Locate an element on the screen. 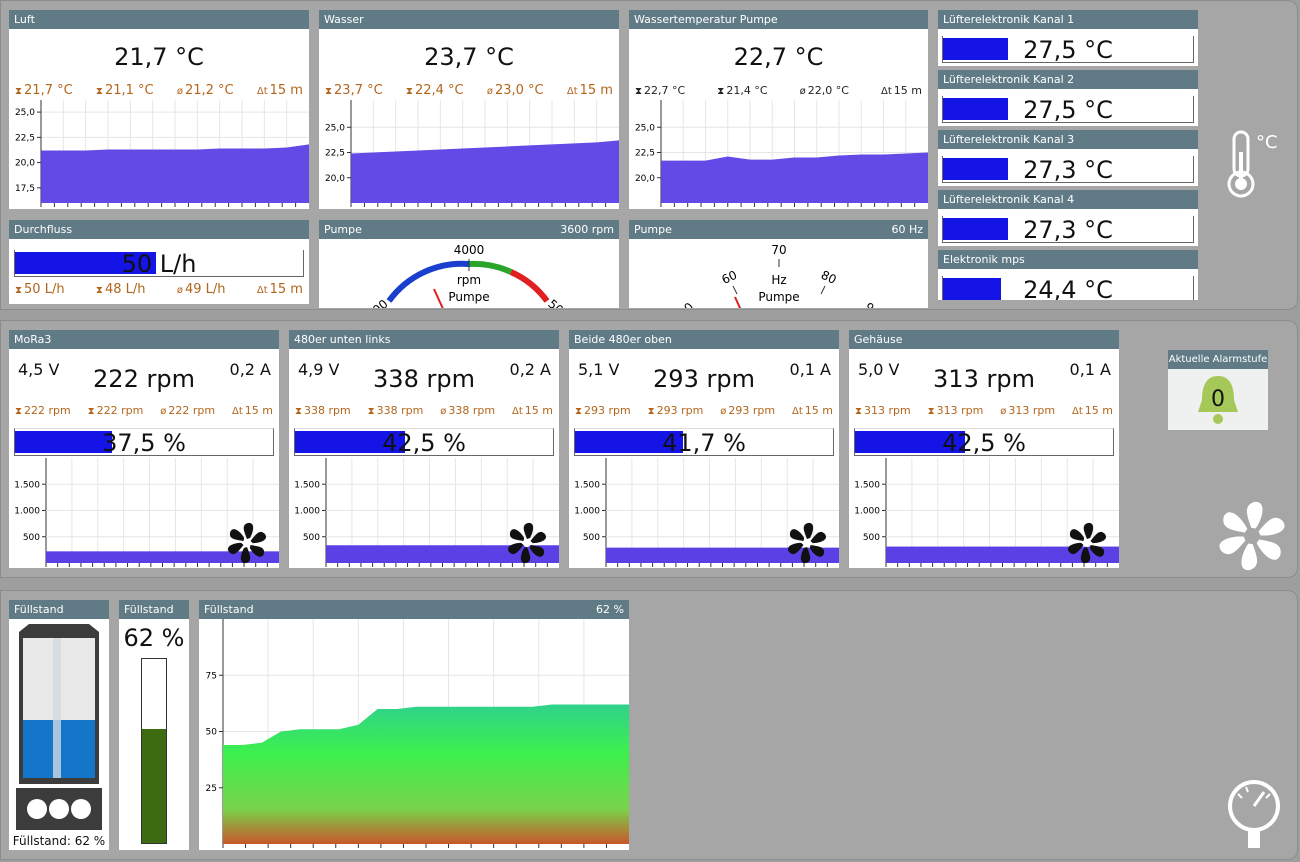  channel-panel: Lüfterelektronik Kanal 3 27,3 °C is located at coordinates (1068, 158).